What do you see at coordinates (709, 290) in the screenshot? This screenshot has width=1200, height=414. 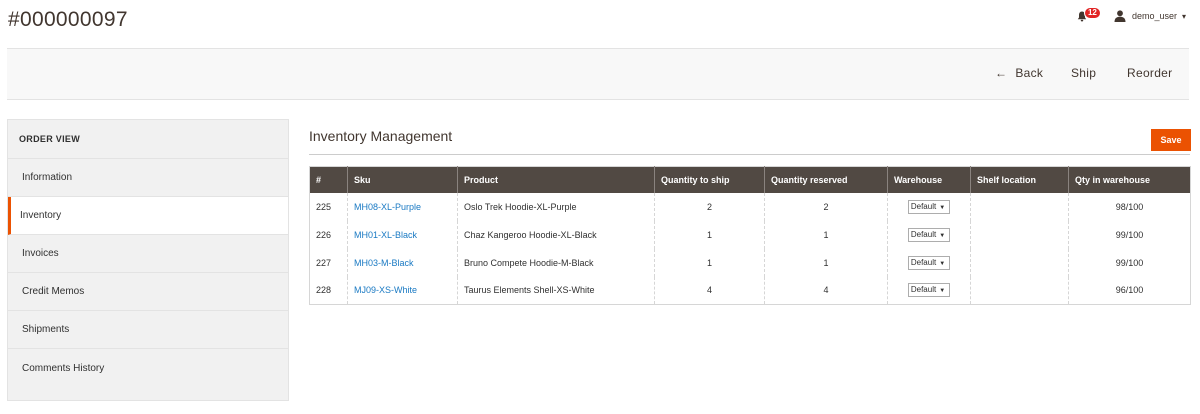 I see `cell-quantity-to-ship: 4` at bounding box center [709, 290].